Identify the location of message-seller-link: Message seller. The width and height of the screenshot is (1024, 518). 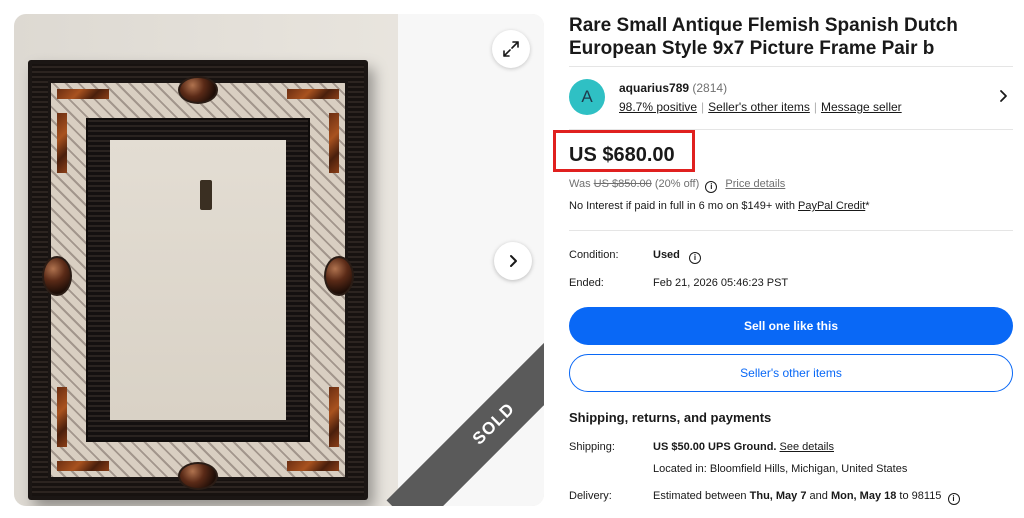
(861, 107).